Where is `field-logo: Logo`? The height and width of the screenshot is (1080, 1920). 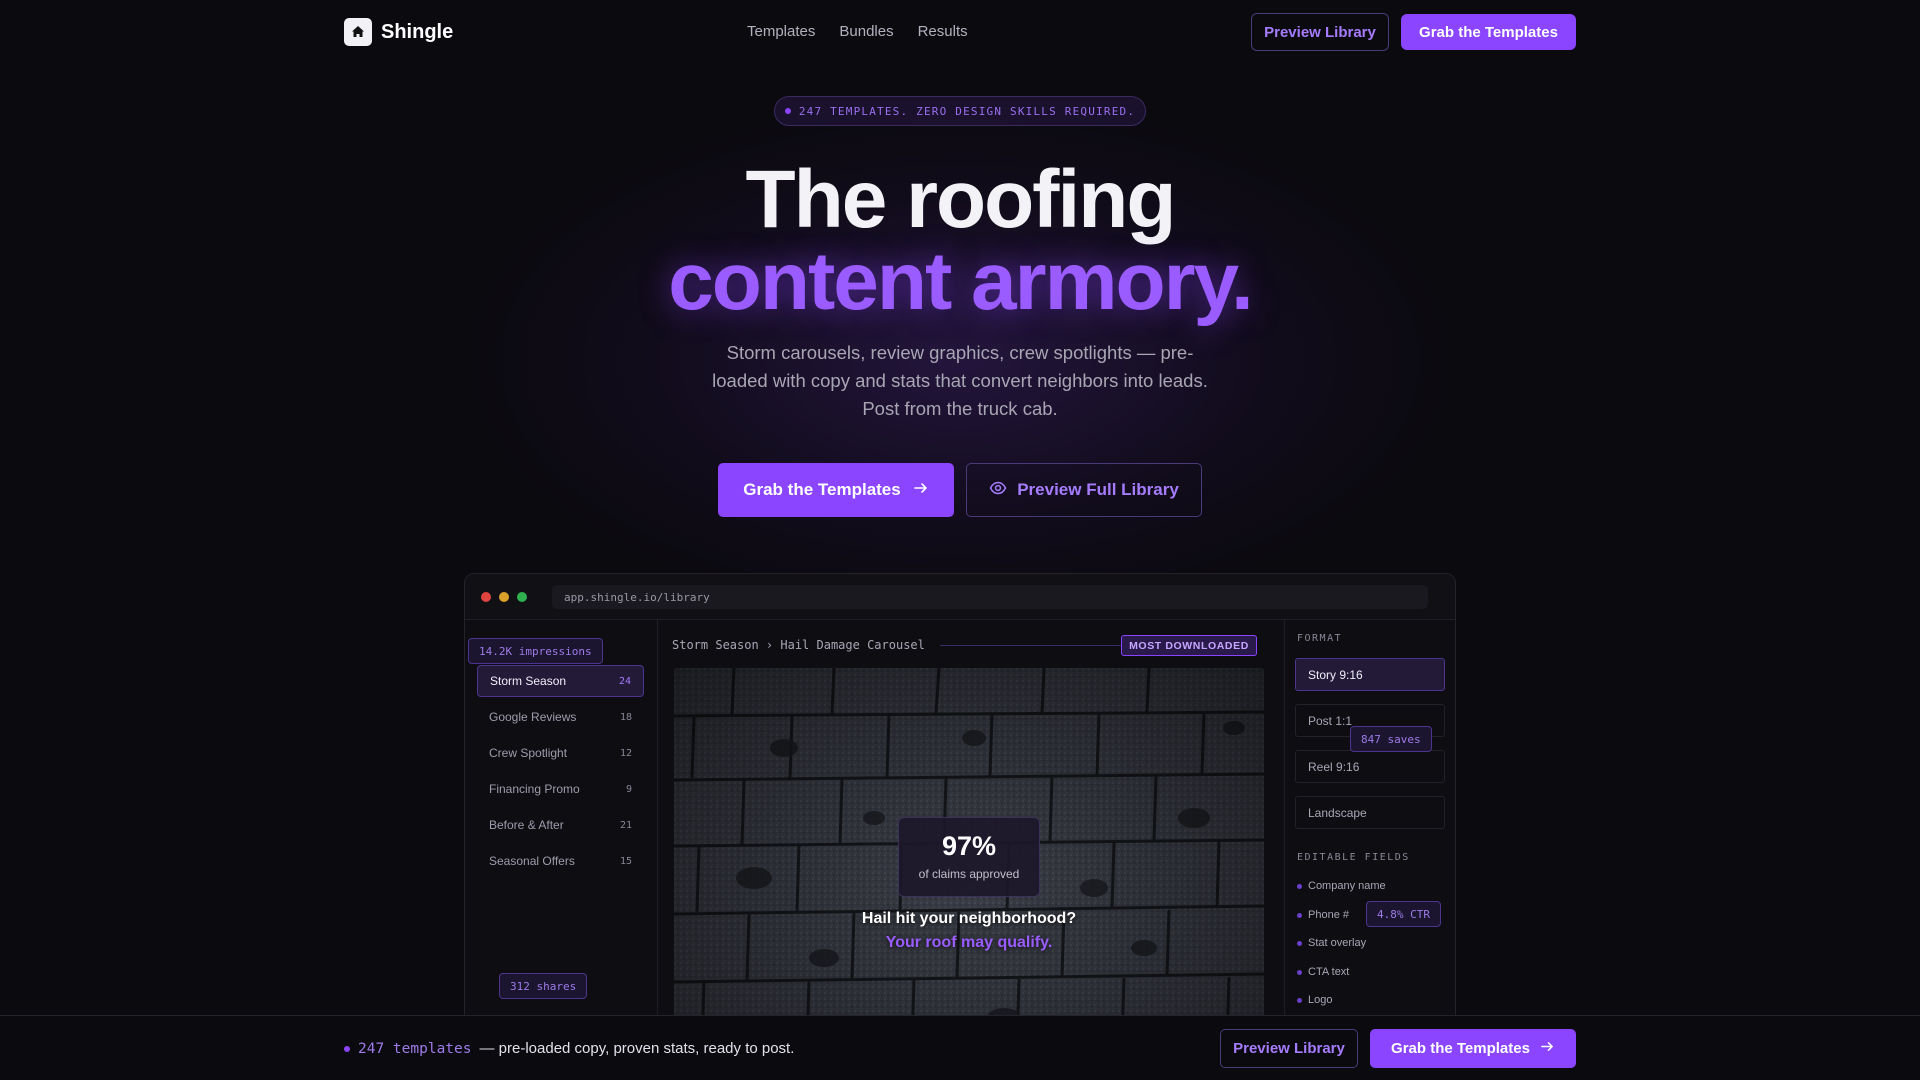
field-logo: Logo is located at coordinates (1314, 1000).